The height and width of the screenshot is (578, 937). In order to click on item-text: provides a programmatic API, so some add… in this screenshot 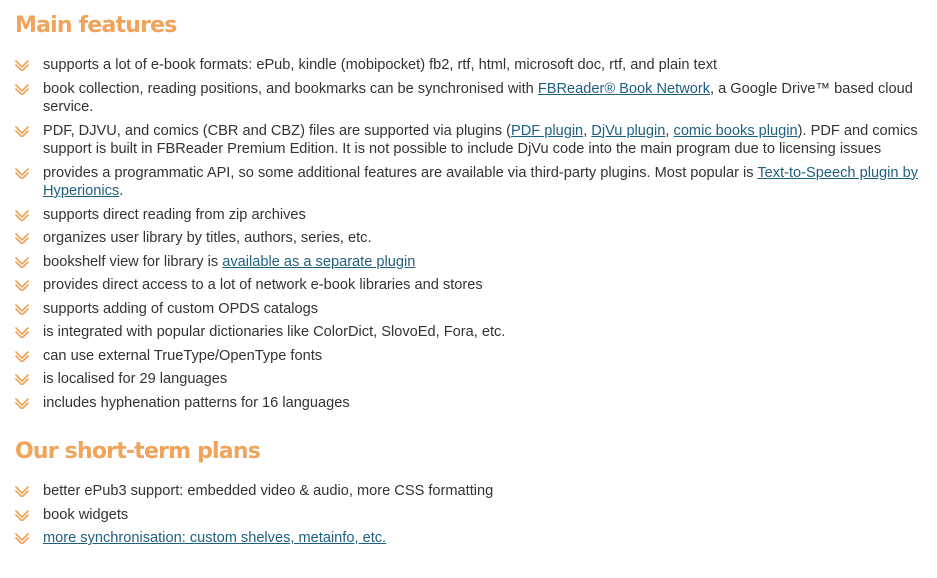, I will do `click(400, 172)`.